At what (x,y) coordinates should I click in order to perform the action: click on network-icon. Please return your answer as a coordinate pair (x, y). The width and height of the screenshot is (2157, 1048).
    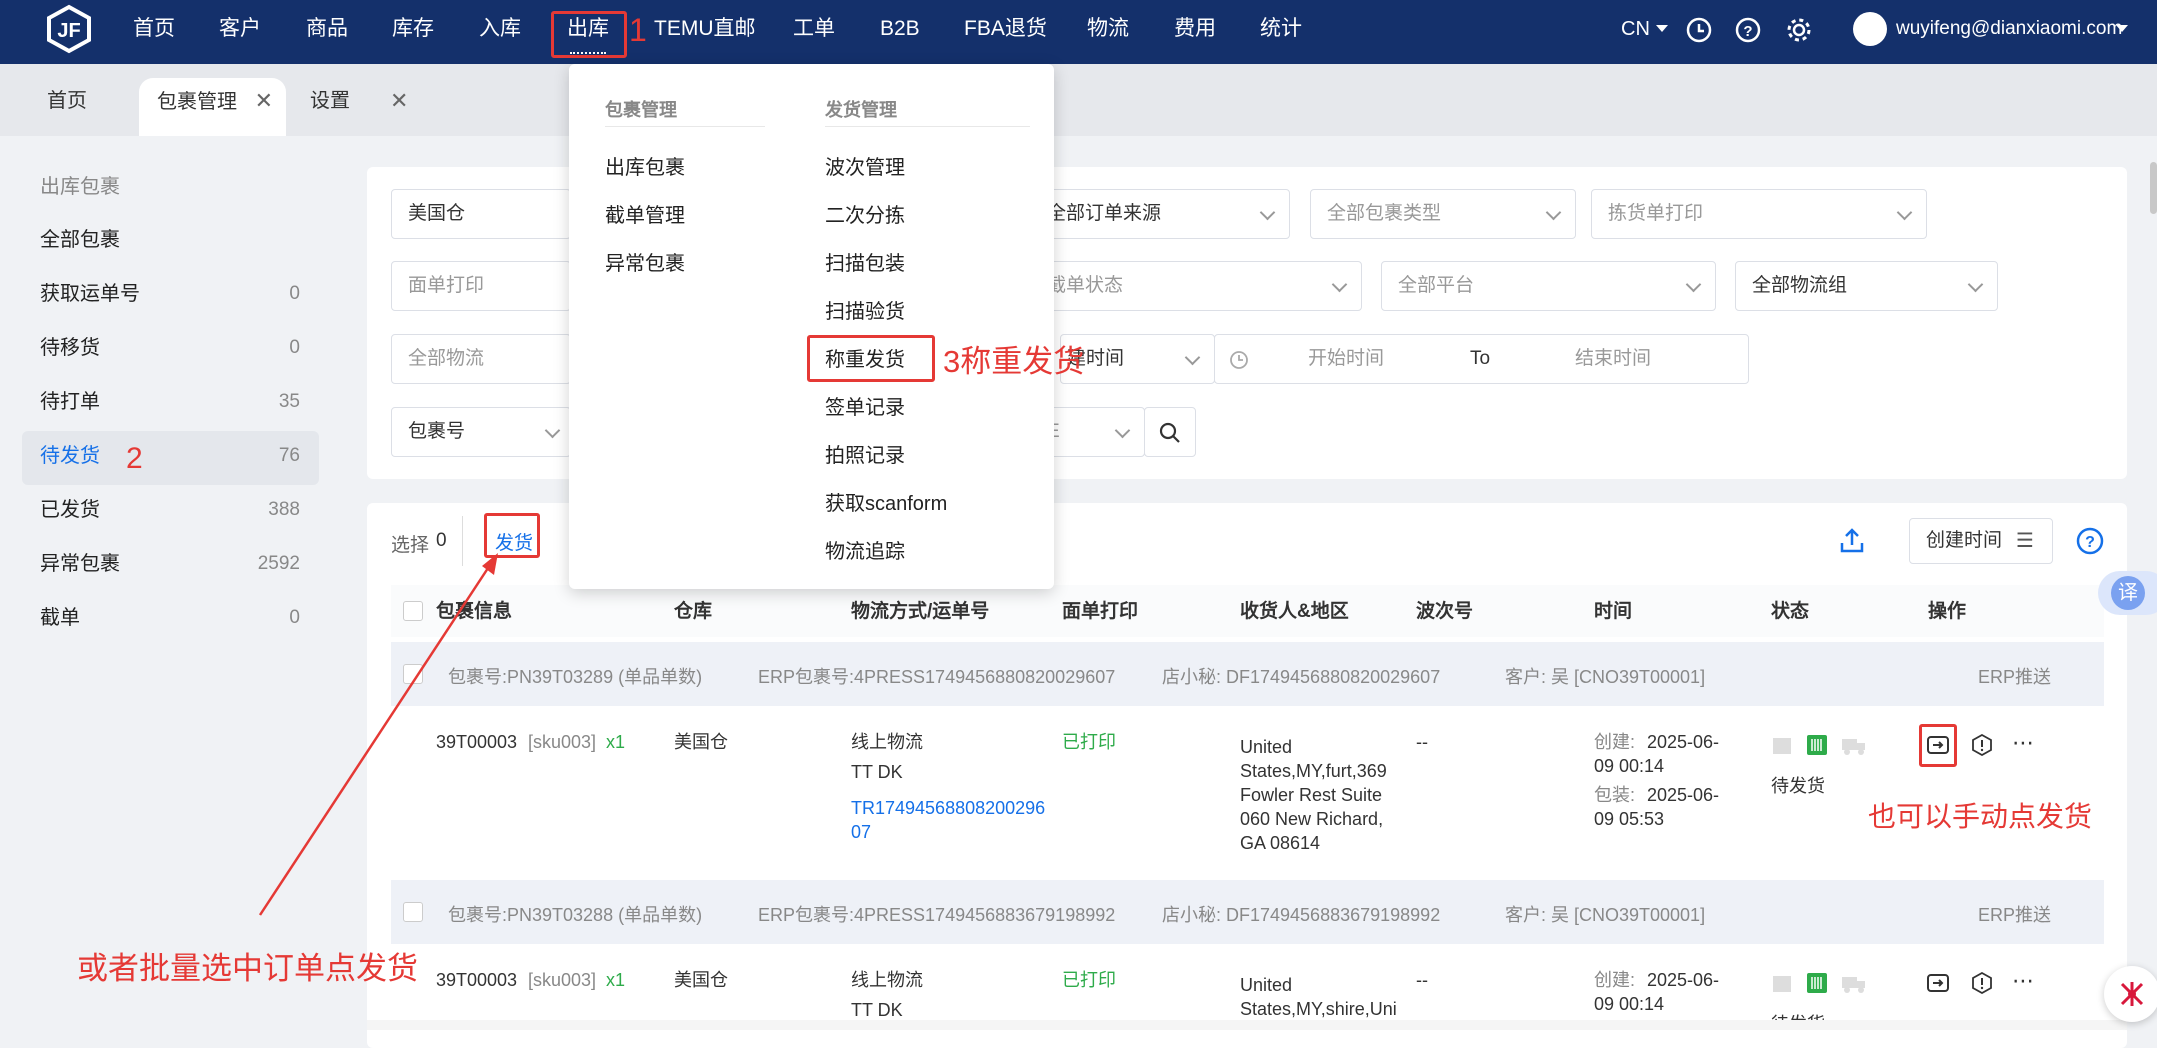
    Looking at the image, I should click on (2132, 994).